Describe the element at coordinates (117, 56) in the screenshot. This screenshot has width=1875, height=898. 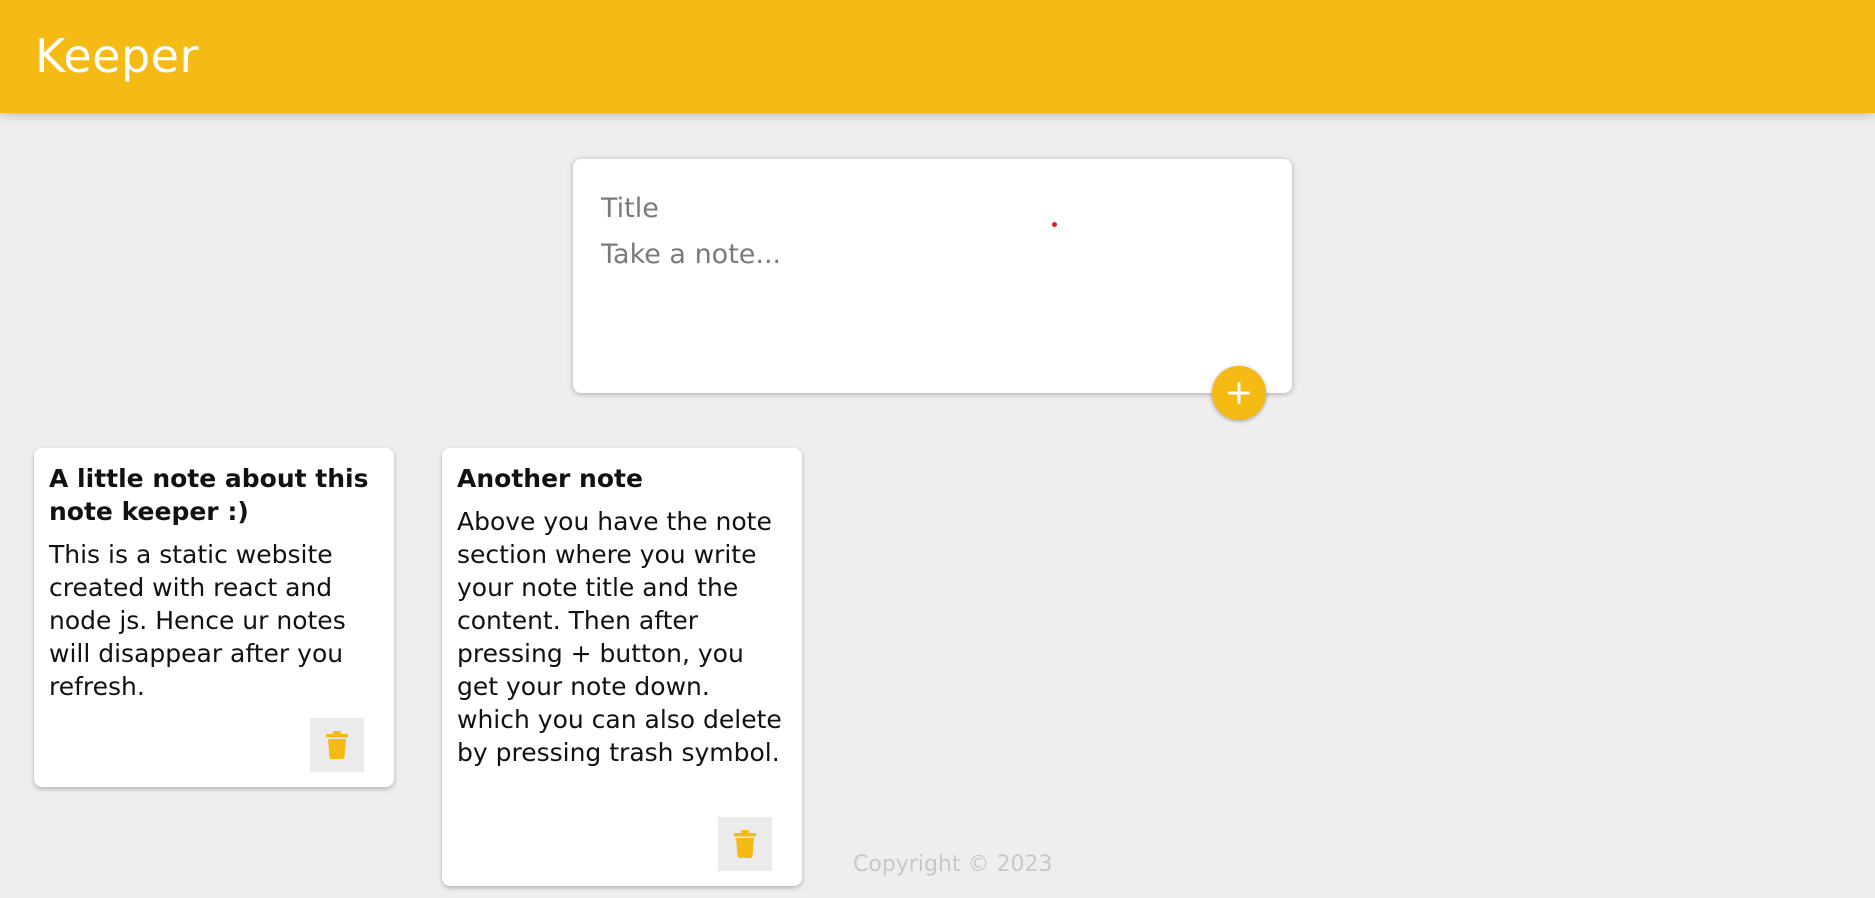
I see `app-logo: Keeper` at that location.